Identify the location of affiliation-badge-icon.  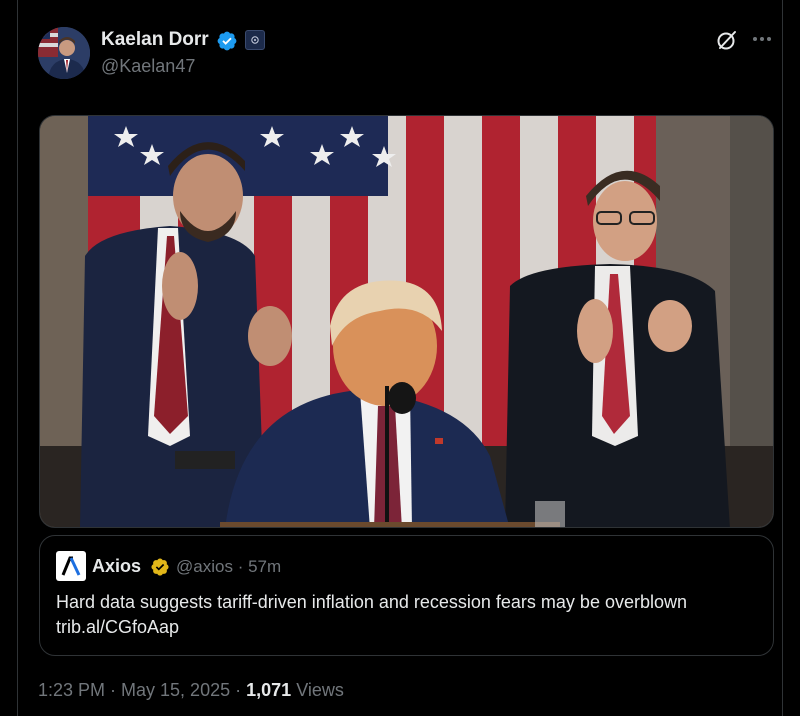
(255, 40).